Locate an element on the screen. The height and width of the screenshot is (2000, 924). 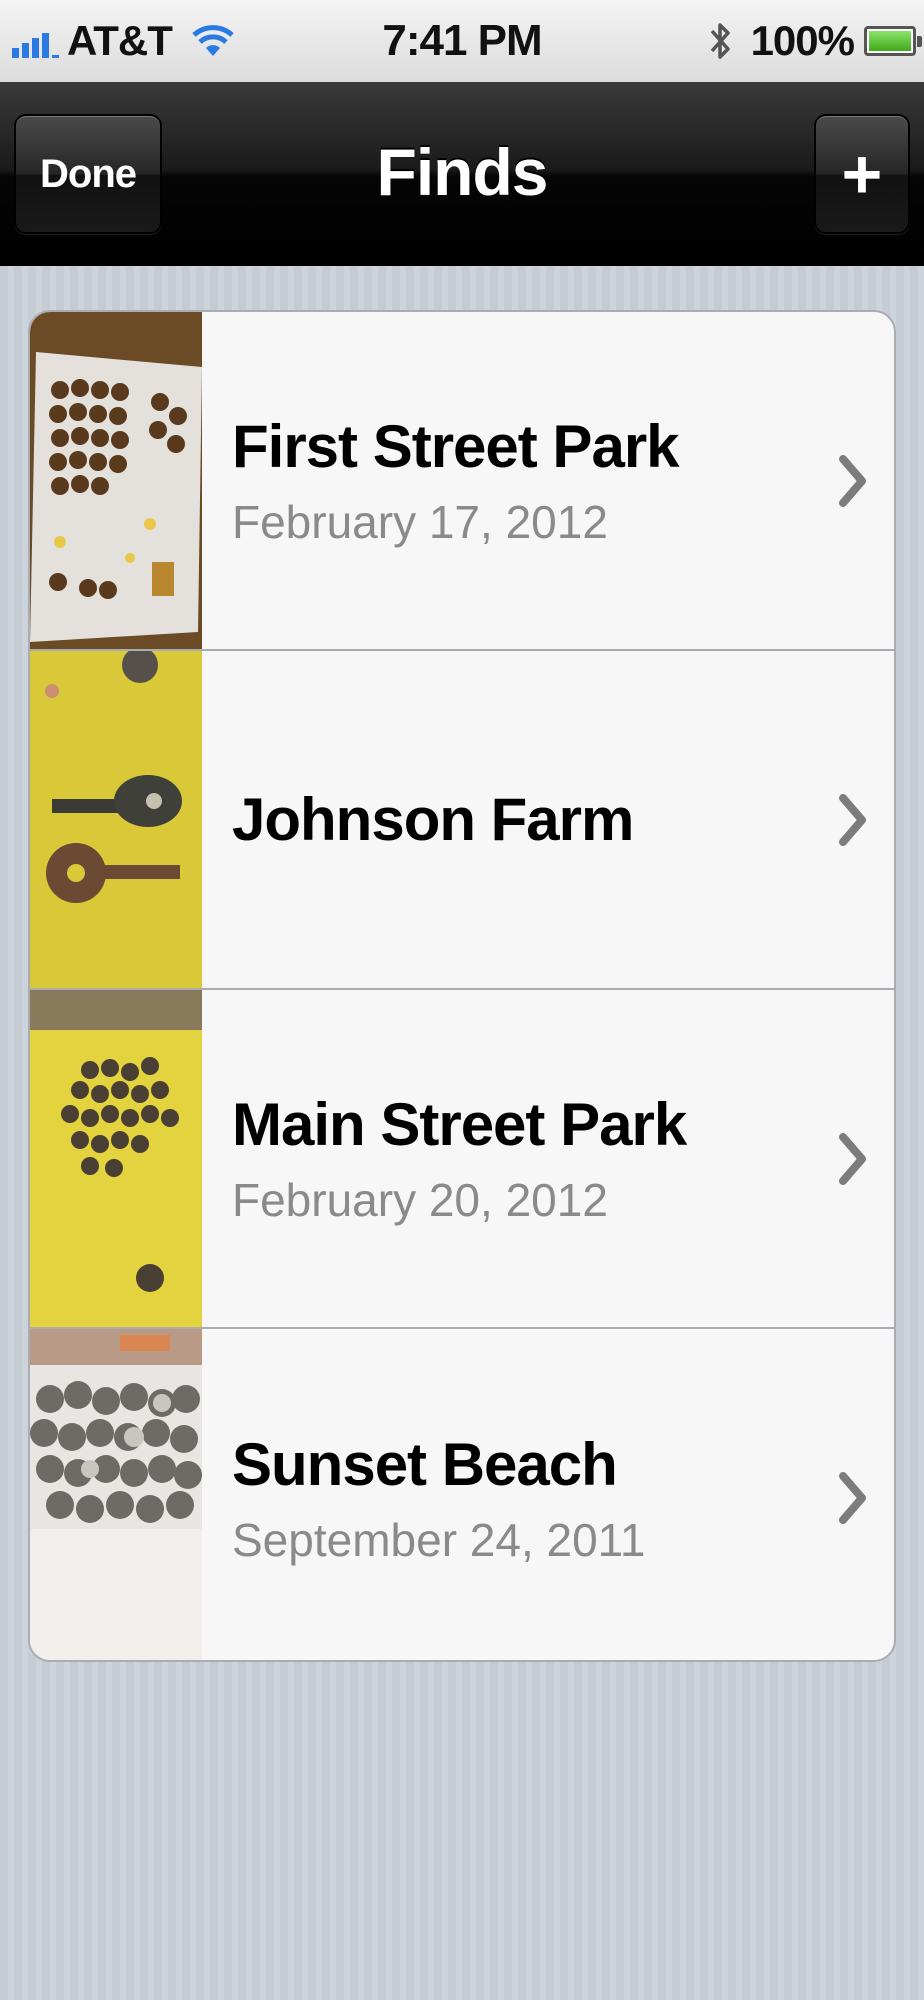
find-thumbnail-keys-on-towel is located at coordinates (116, 819).